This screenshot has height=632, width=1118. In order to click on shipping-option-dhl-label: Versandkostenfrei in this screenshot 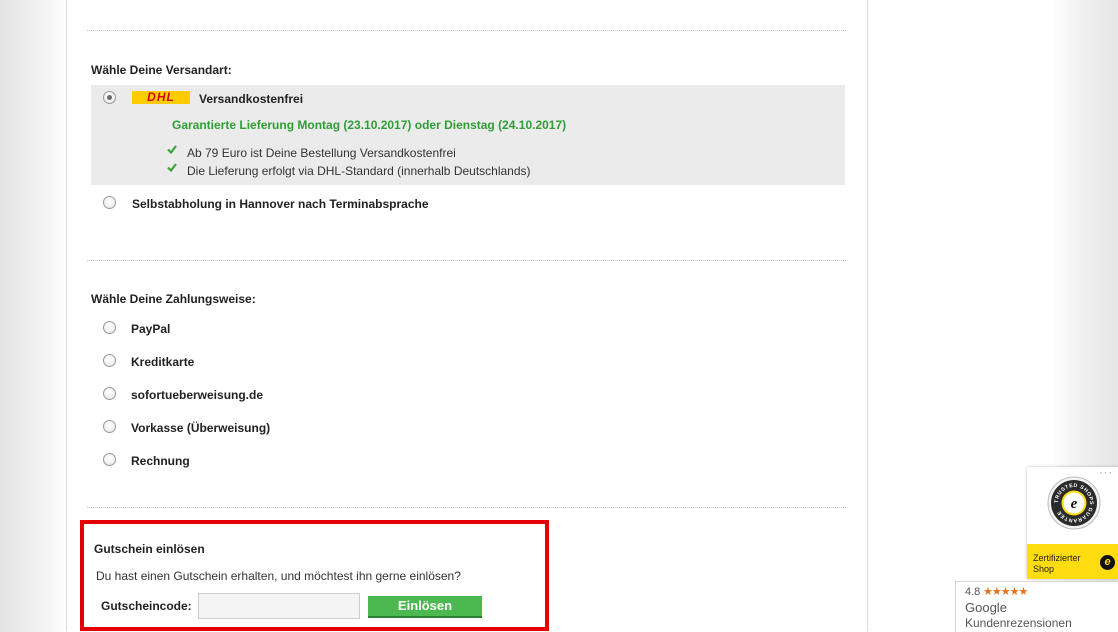, I will do `click(251, 99)`.